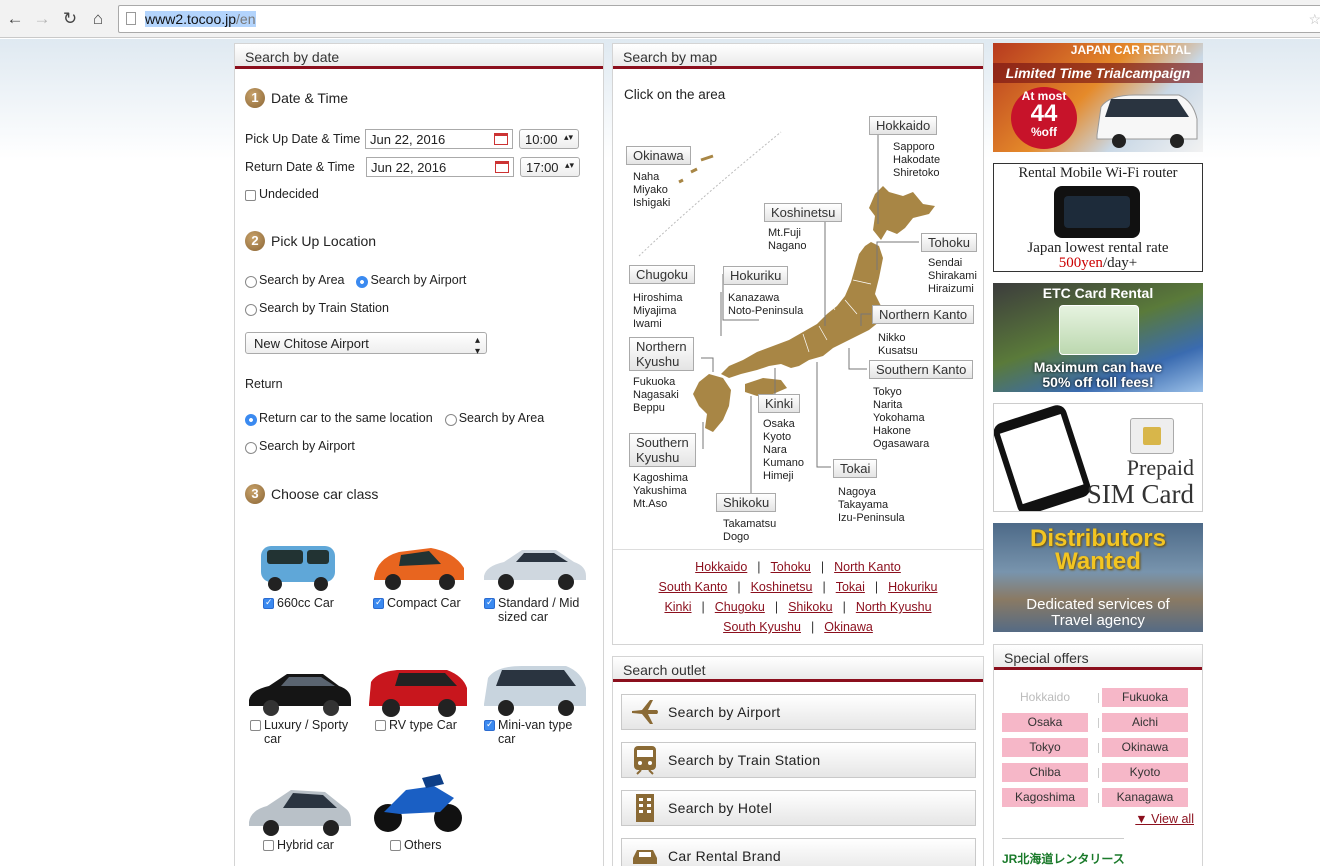 The height and width of the screenshot is (866, 1320). I want to click on return-area-radio, so click(450, 420).